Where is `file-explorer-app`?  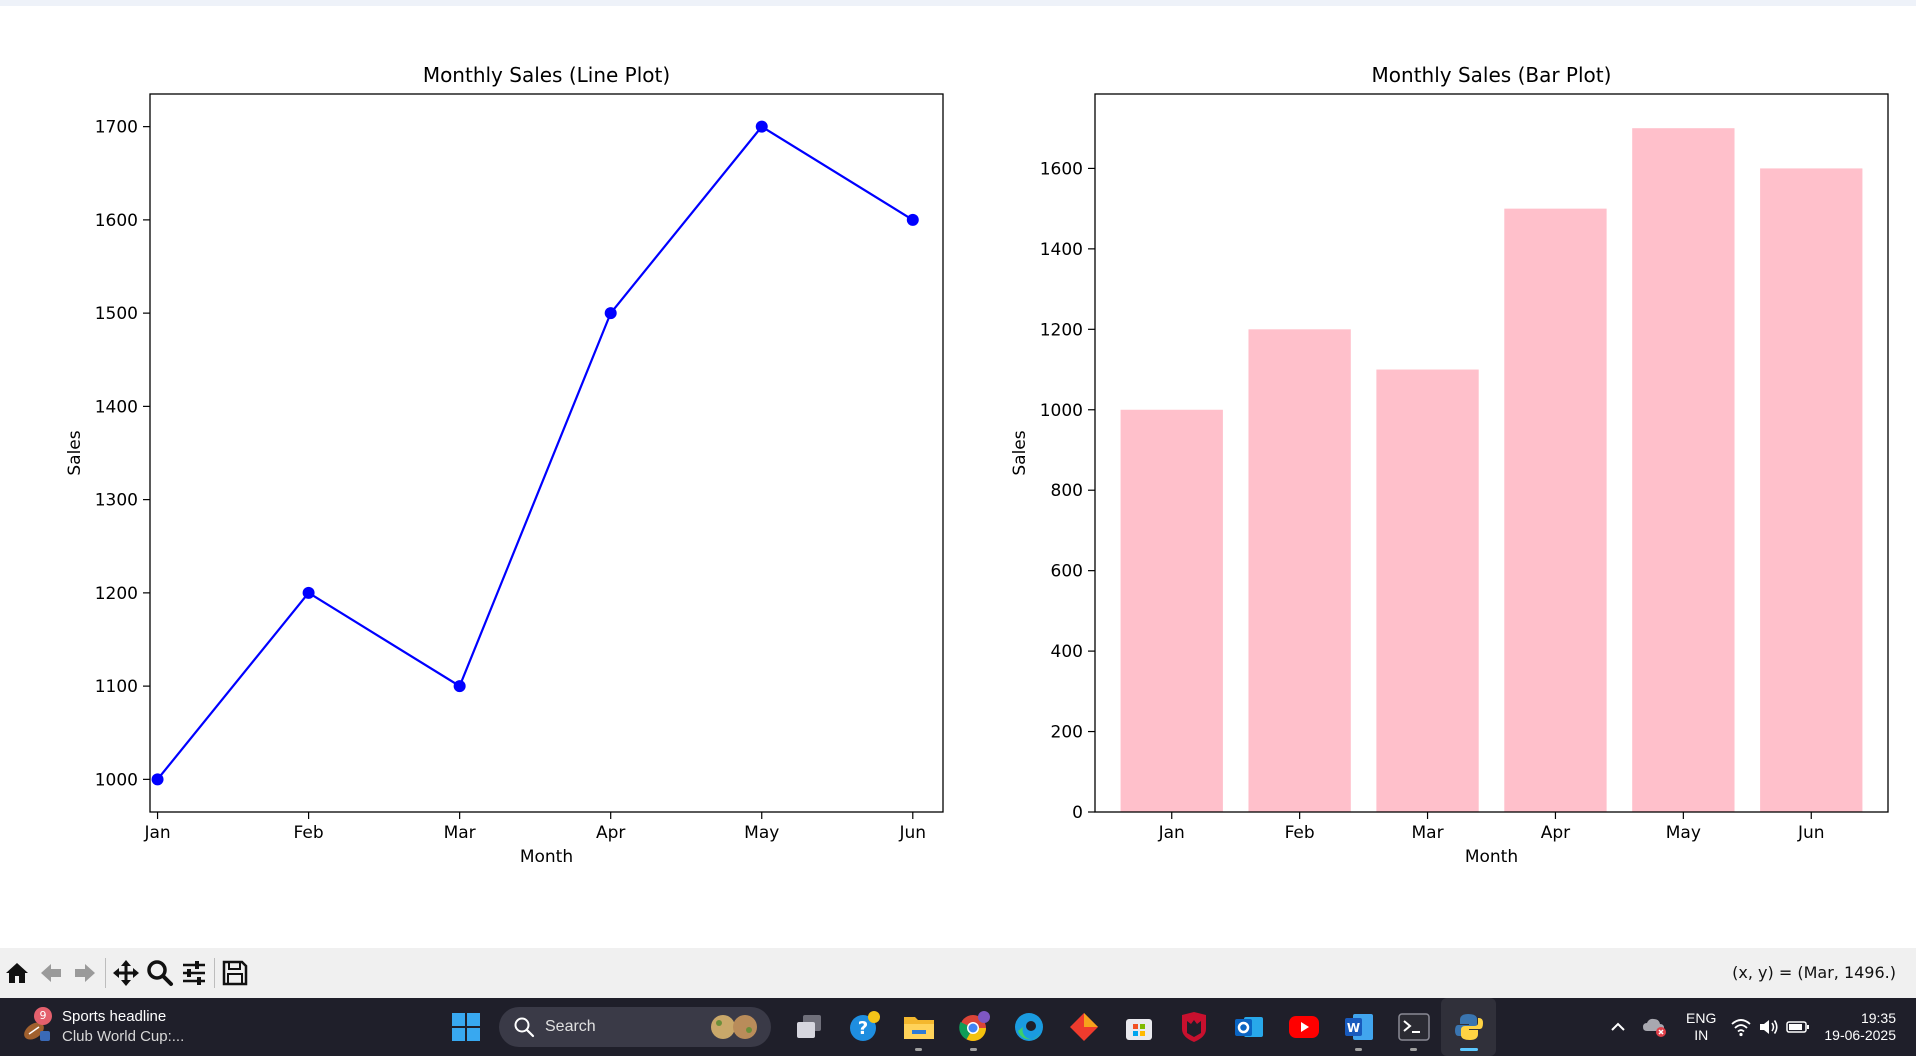 file-explorer-app is located at coordinates (918, 1027).